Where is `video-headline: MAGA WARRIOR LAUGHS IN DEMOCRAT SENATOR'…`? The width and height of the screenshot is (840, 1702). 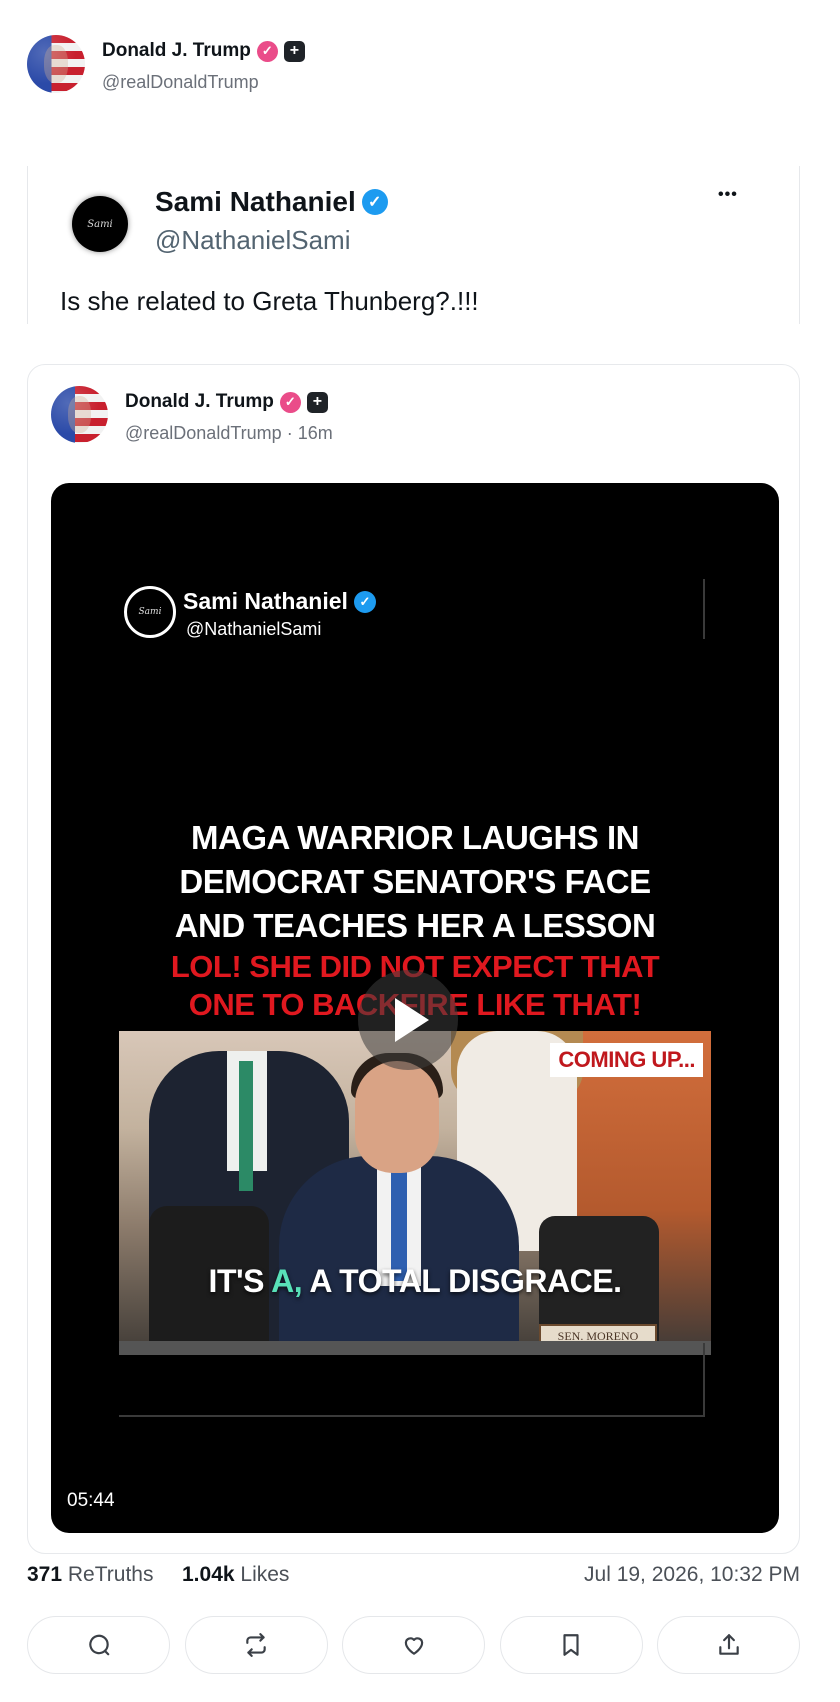
video-headline: MAGA WARRIOR LAUGHS IN DEMOCRAT SENATOR'… is located at coordinates (415, 882).